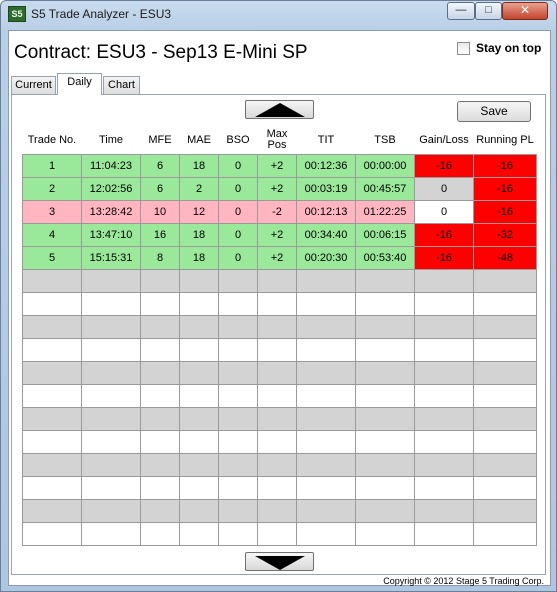 This screenshot has height=592, width=557. What do you see at coordinates (111, 211) in the screenshot?
I see `cell-time: 13:28:42` at bounding box center [111, 211].